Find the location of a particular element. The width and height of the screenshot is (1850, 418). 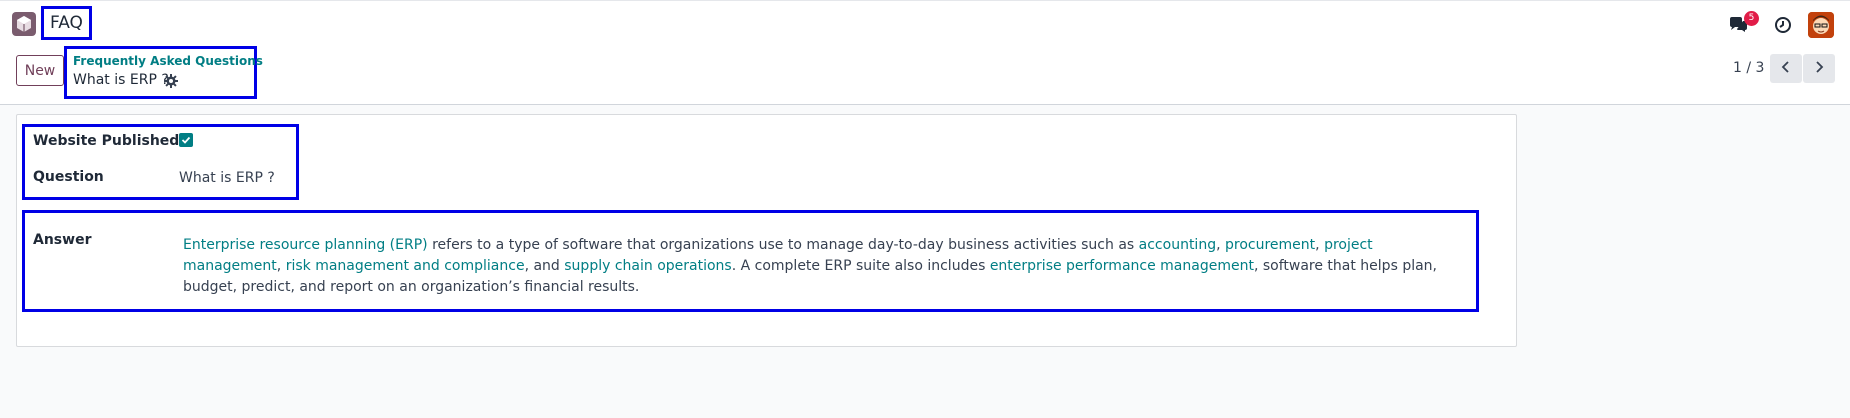

answer-link: accounting is located at coordinates (1177, 245).